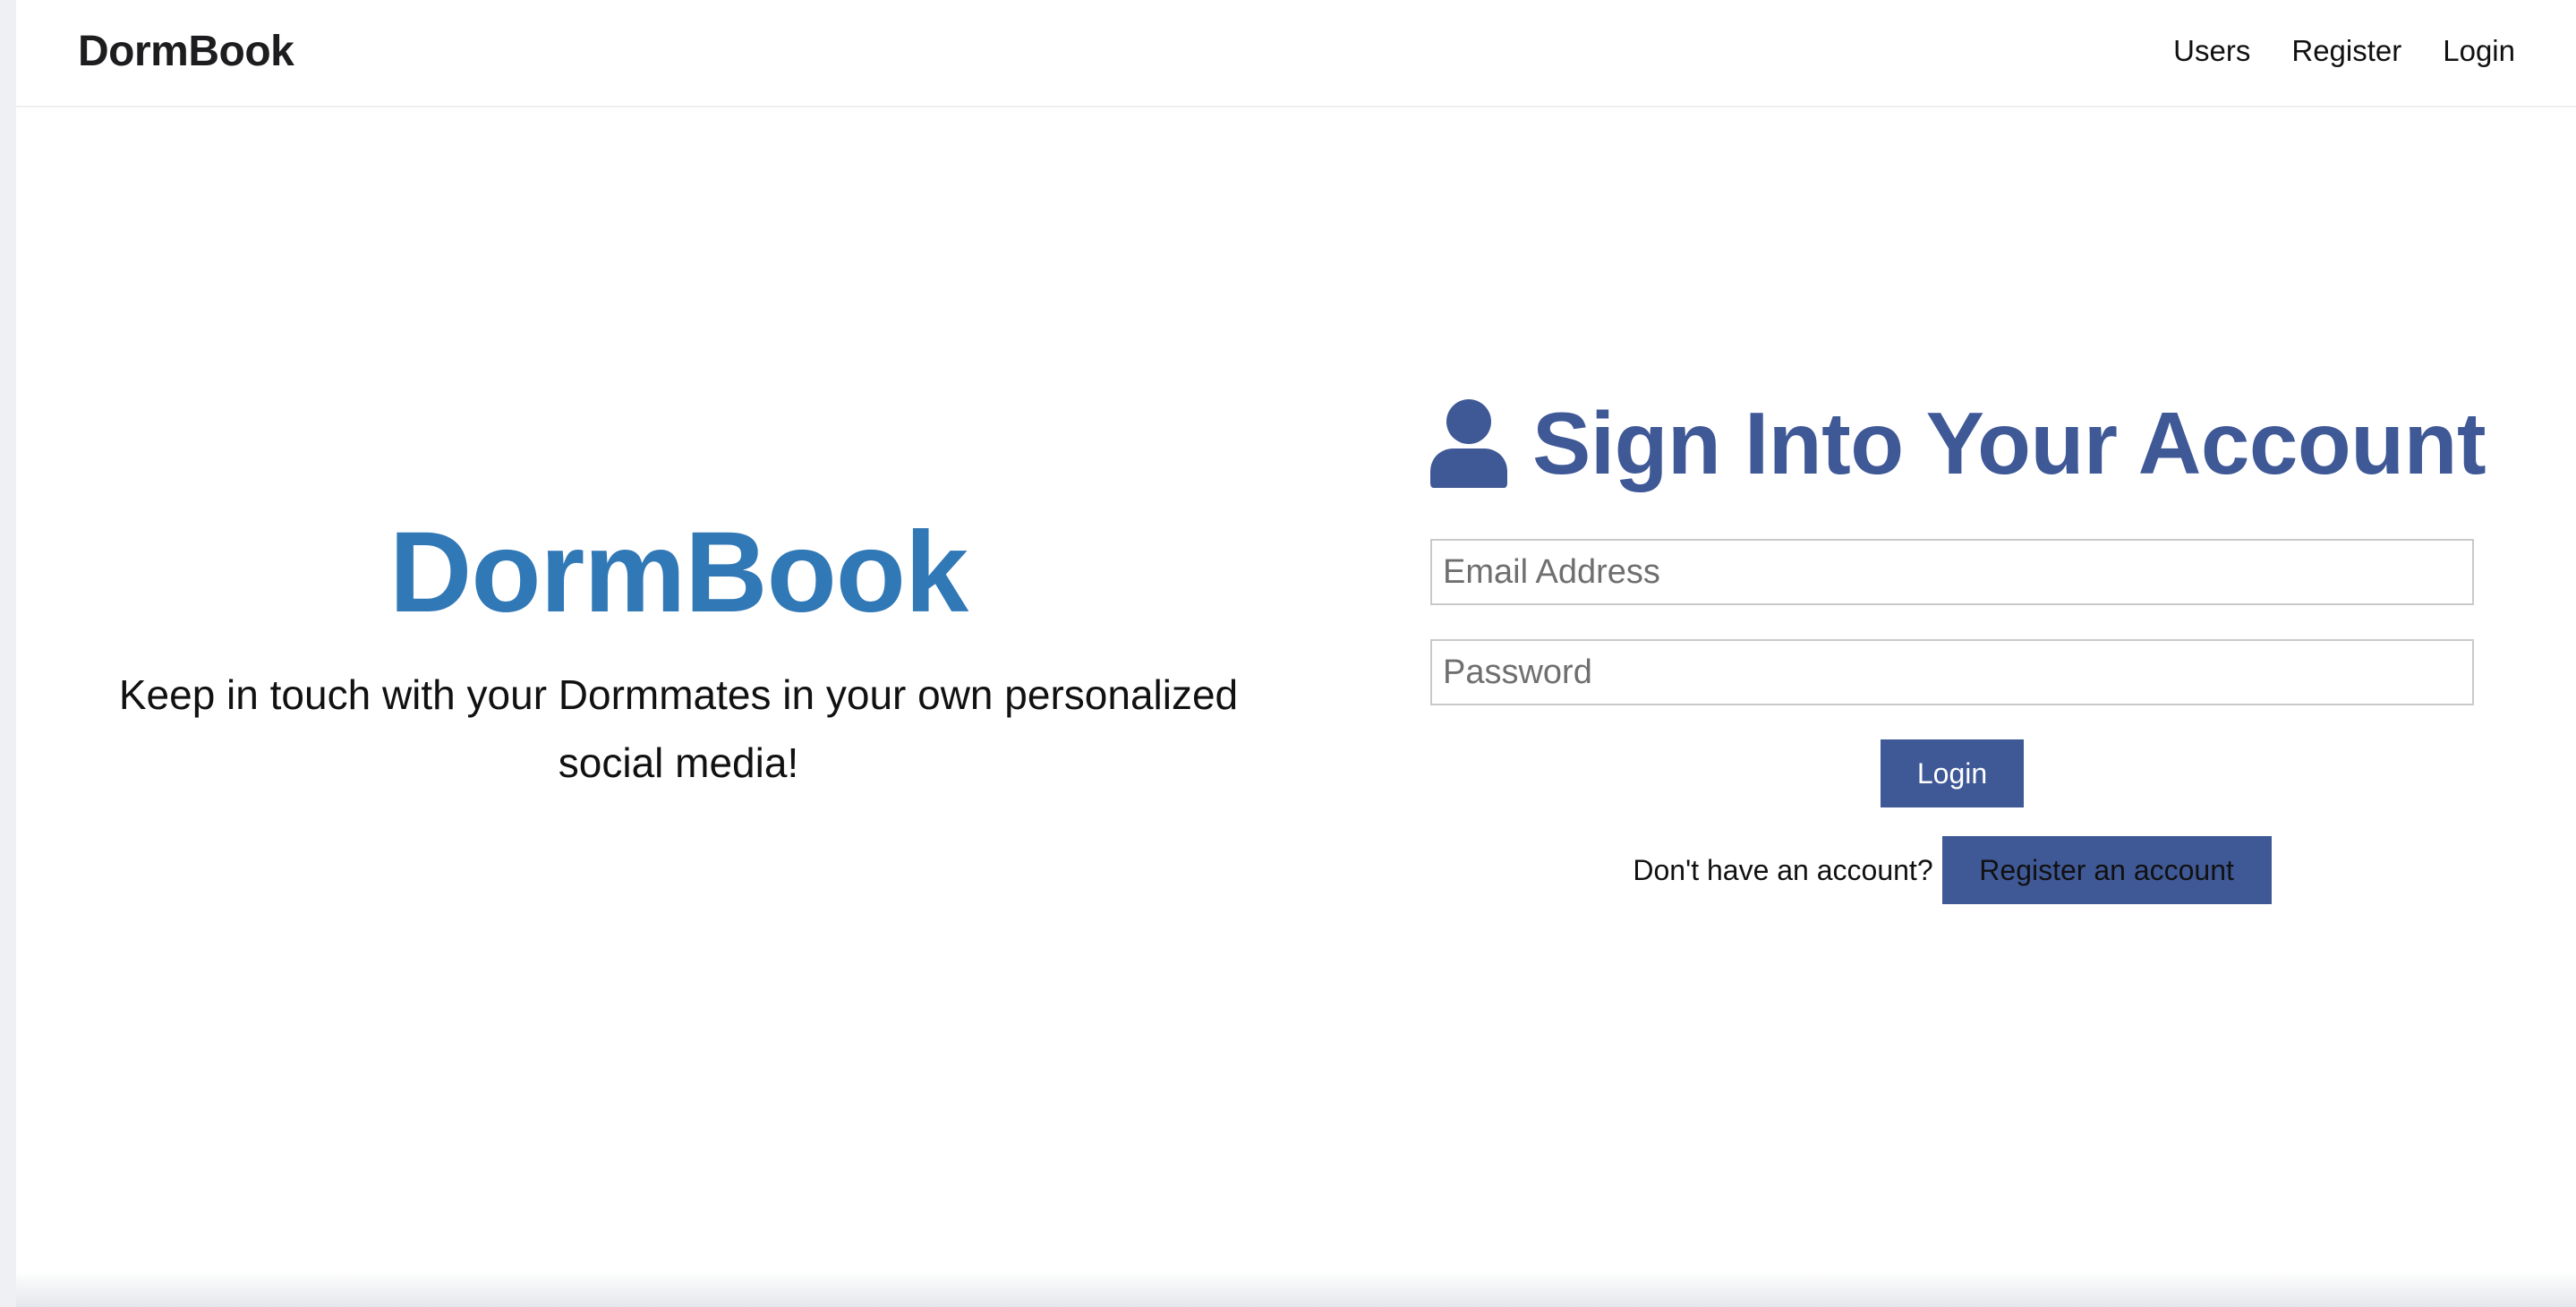 The image size is (2576, 1307). Describe the element at coordinates (2479, 51) in the screenshot. I see `nav-link-login: Login` at that location.